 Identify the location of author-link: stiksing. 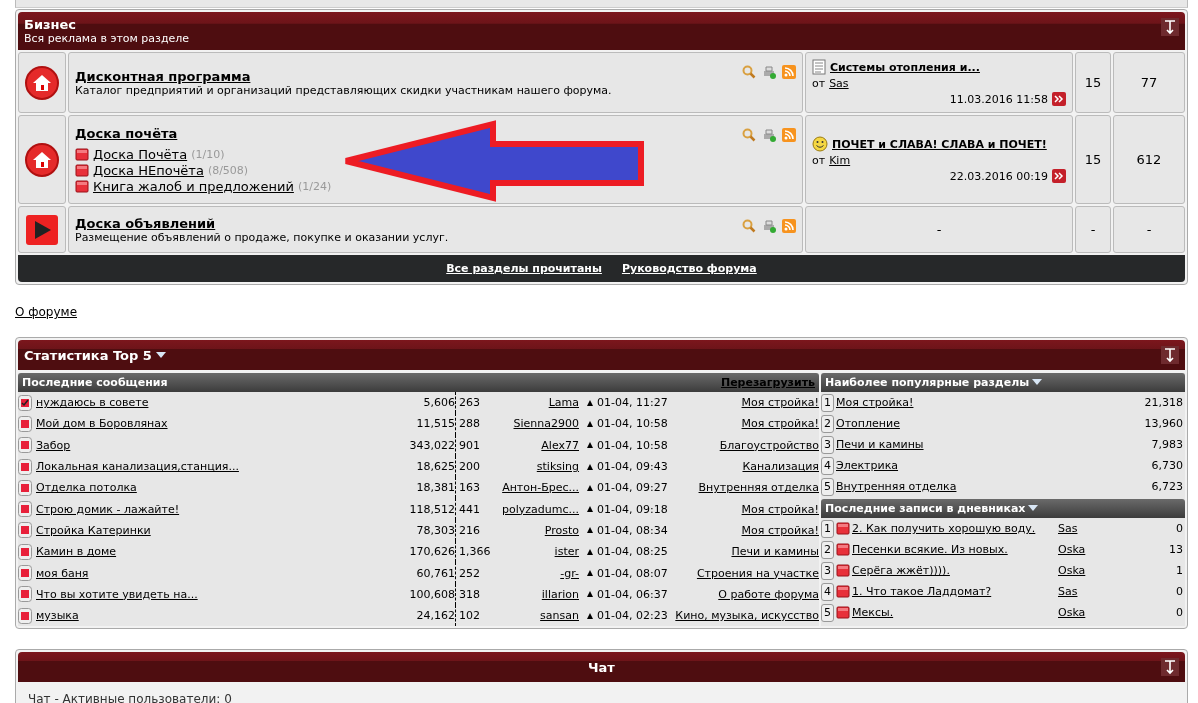
(557, 467).